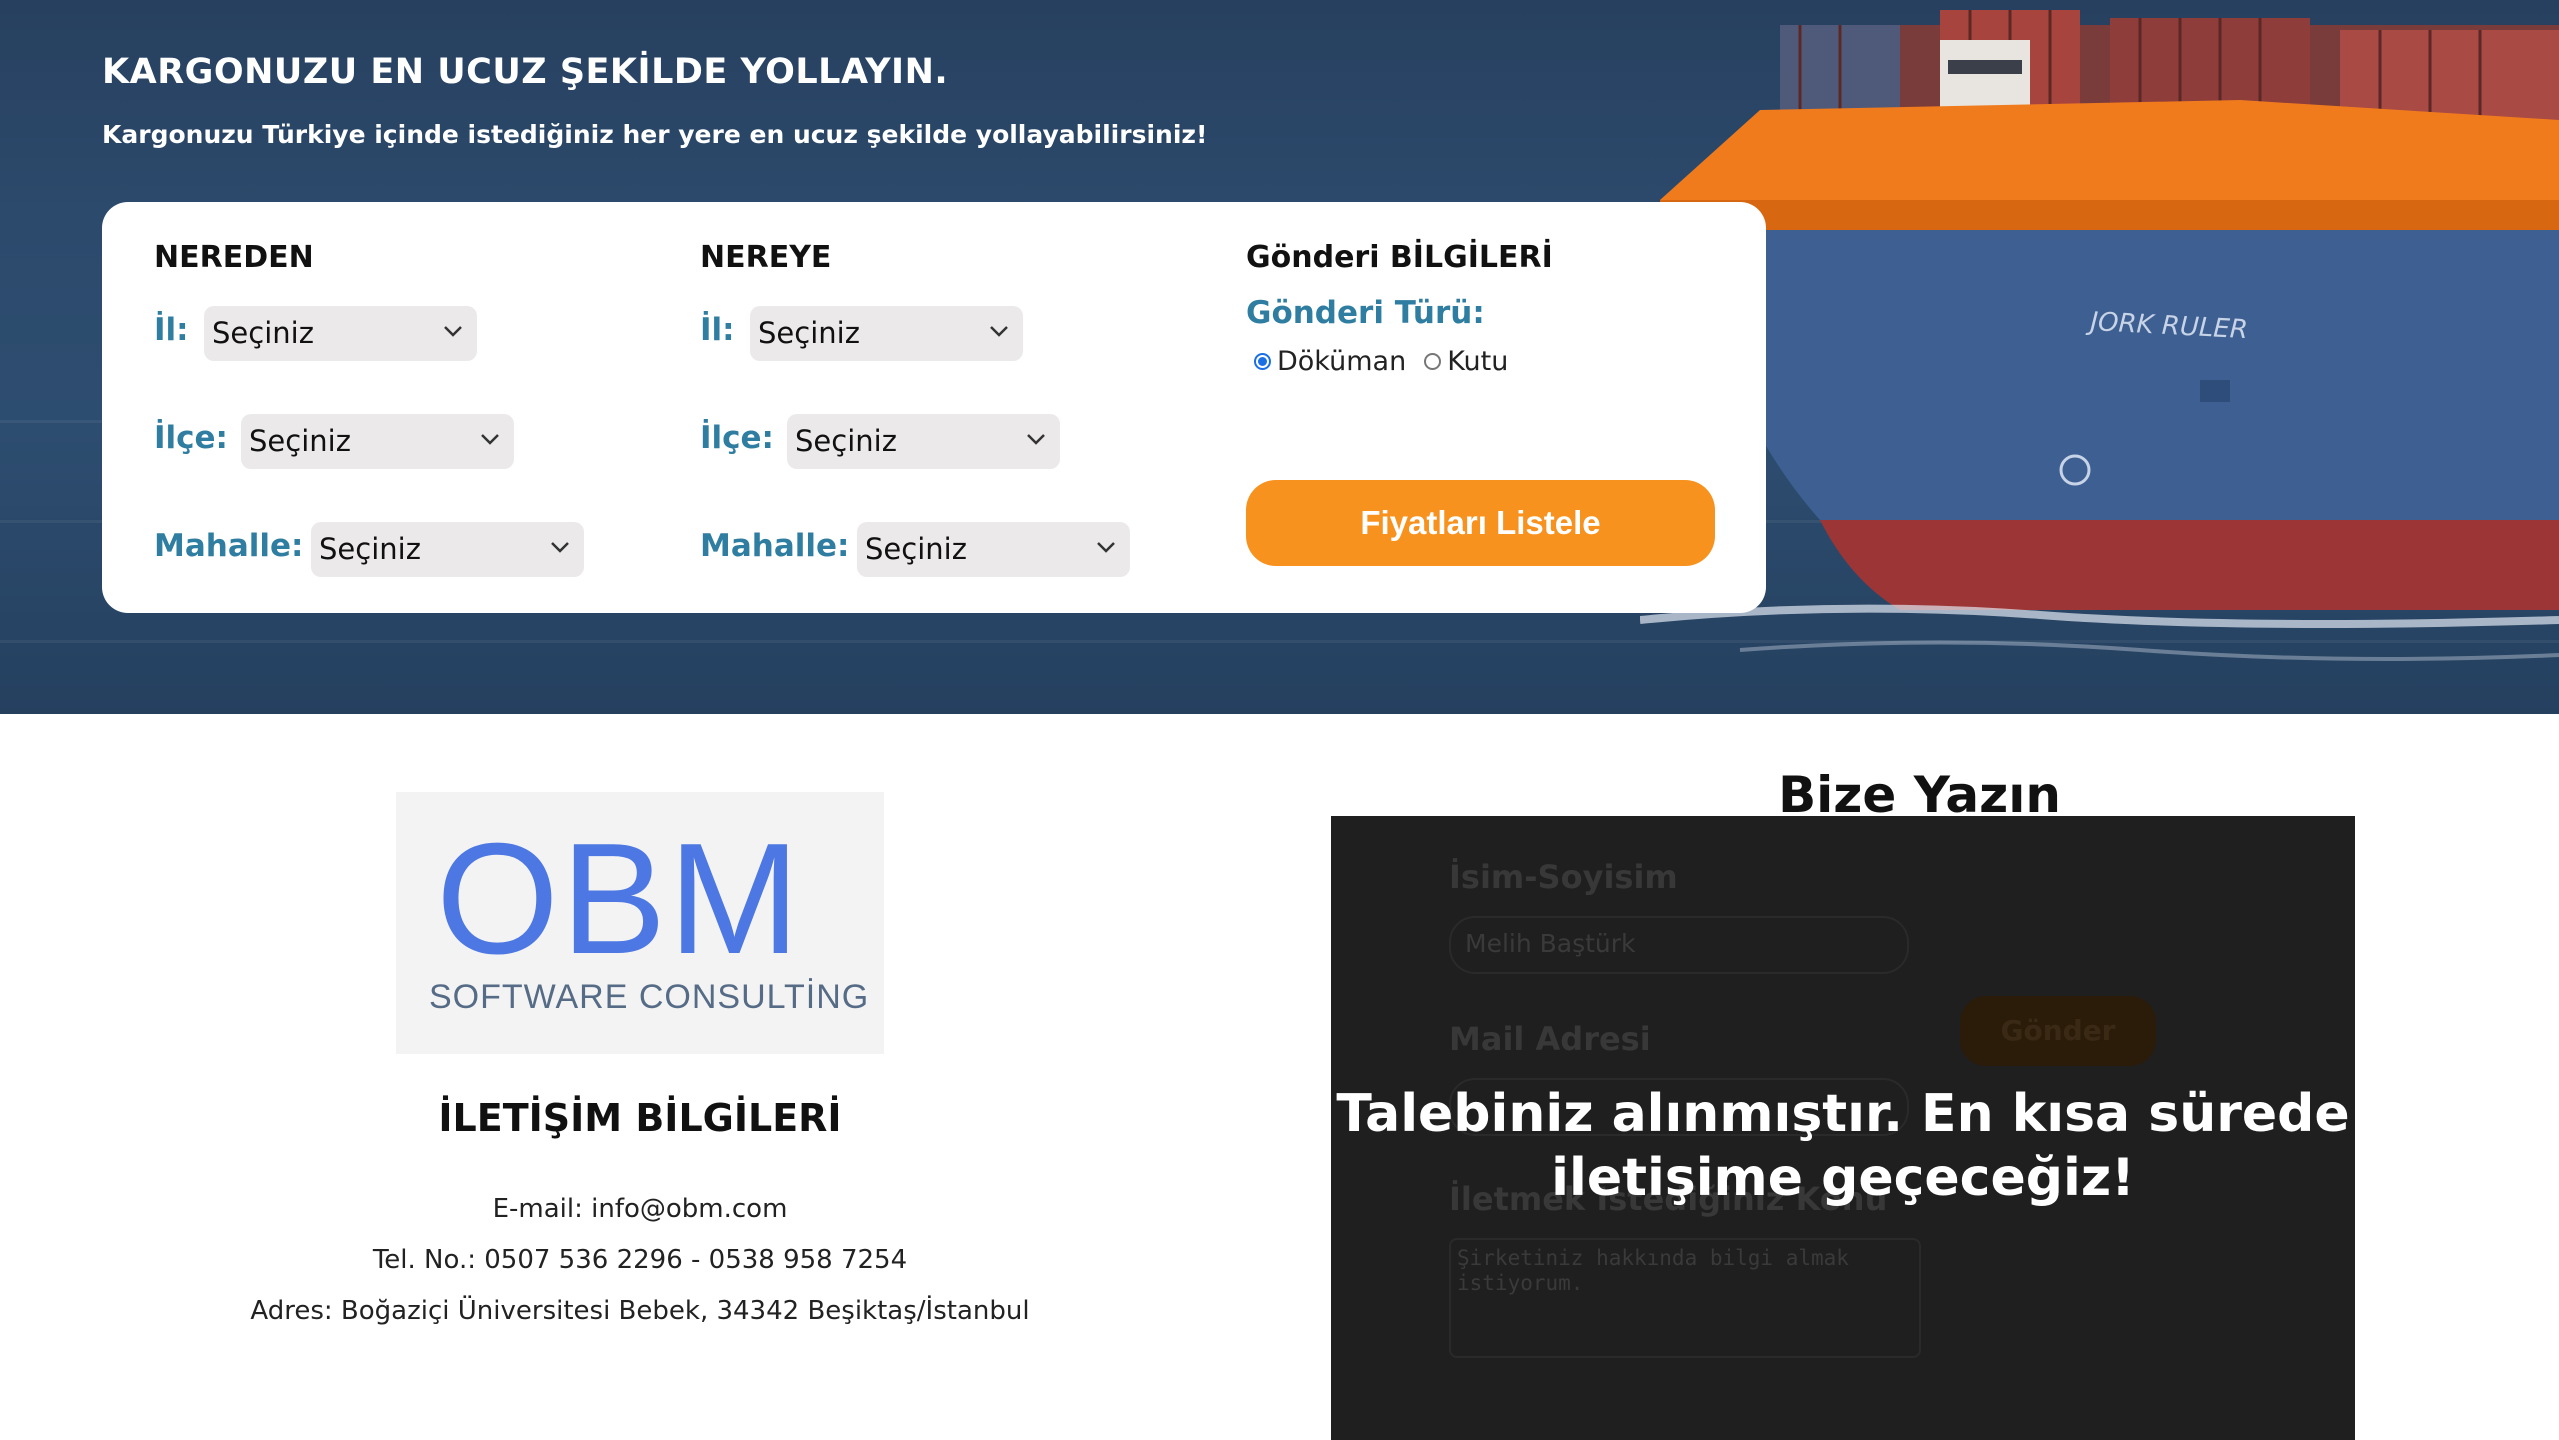 The height and width of the screenshot is (1440, 2559). I want to click on radio-box-label: Kutu, so click(1477, 361).